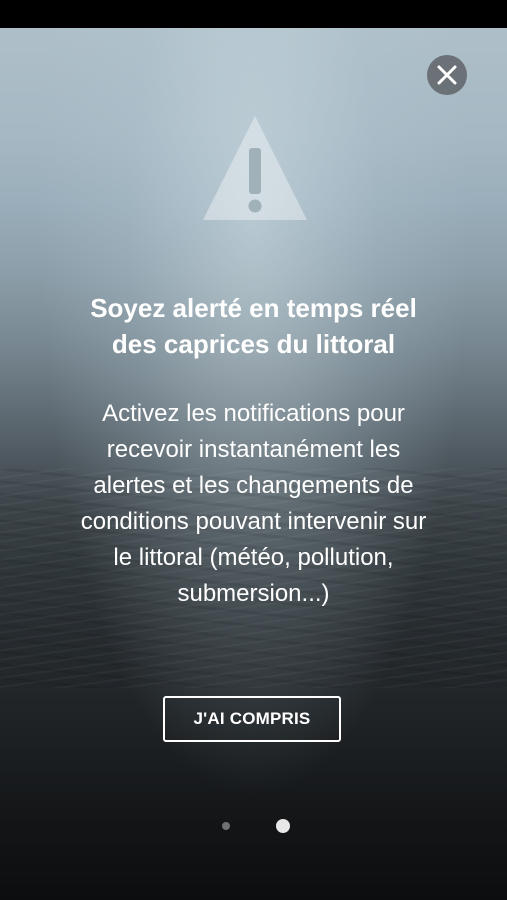 The image size is (507, 900). Describe the element at coordinates (283, 826) in the screenshot. I see `page-dot-2-active` at that location.